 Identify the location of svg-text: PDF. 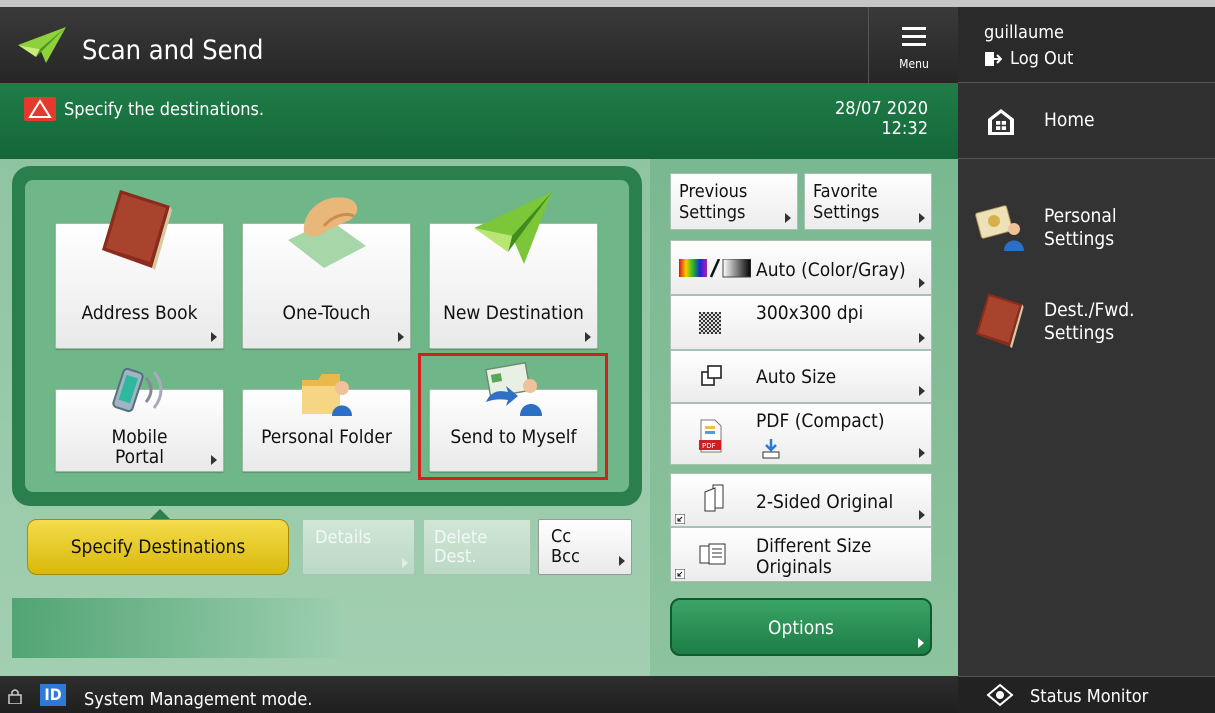
(709, 446).